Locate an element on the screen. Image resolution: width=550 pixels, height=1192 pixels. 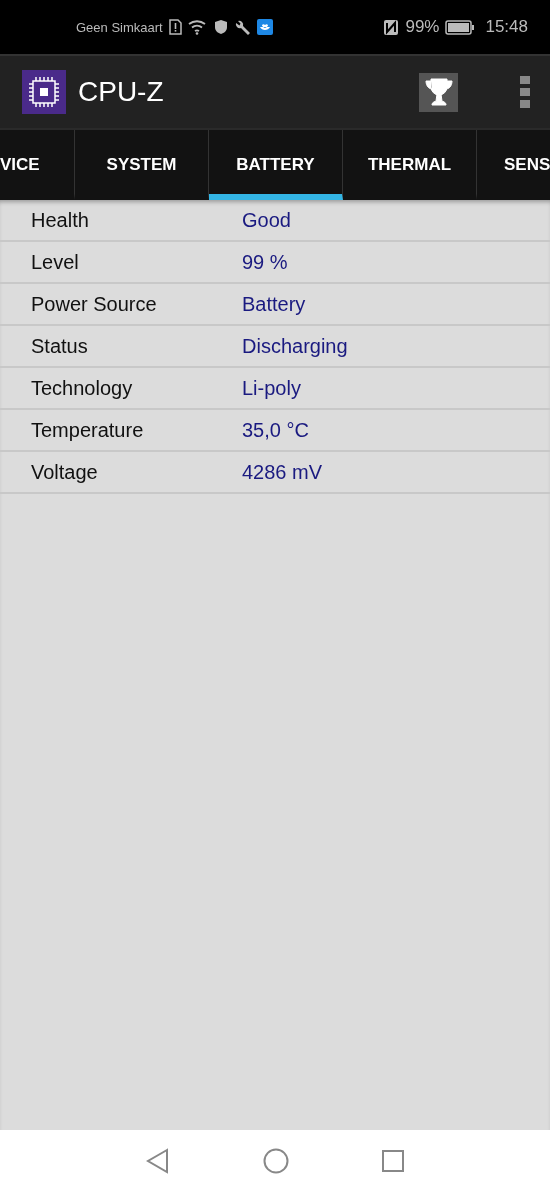
home-icon is located at coordinates (276, 1161).